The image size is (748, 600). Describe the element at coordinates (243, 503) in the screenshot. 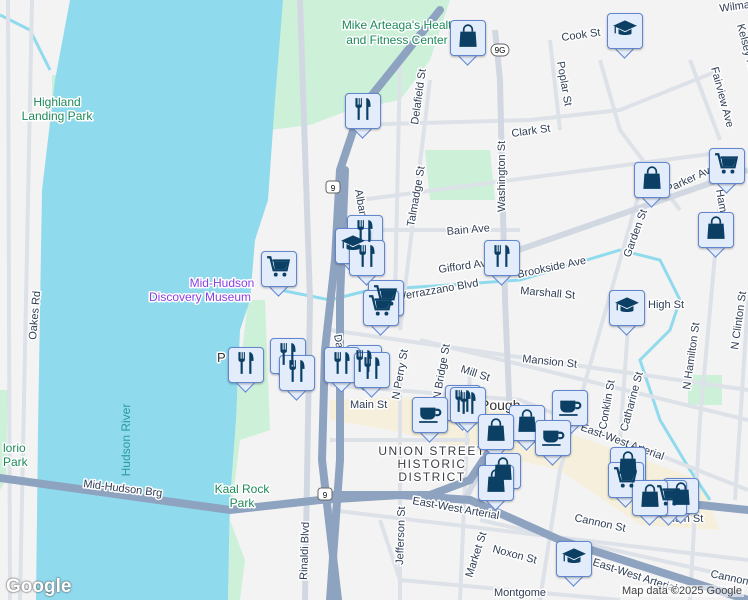

I see `label-kaal-rock-park: Park` at that location.